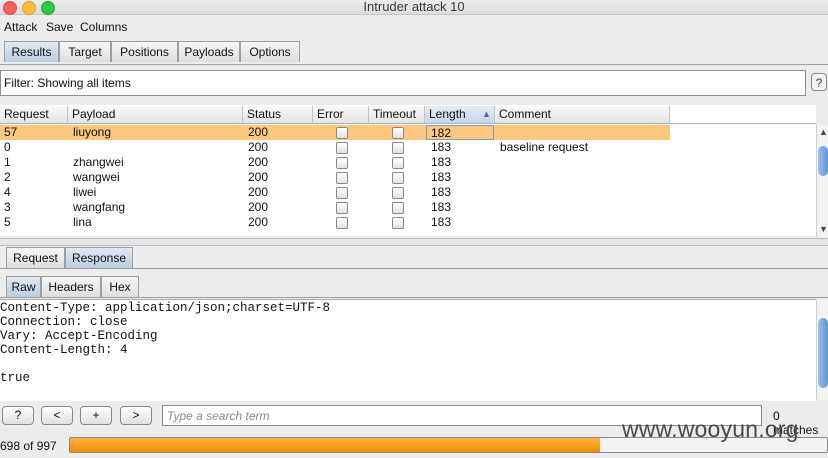  What do you see at coordinates (59, 27) in the screenshot?
I see `menu-save: Save` at bounding box center [59, 27].